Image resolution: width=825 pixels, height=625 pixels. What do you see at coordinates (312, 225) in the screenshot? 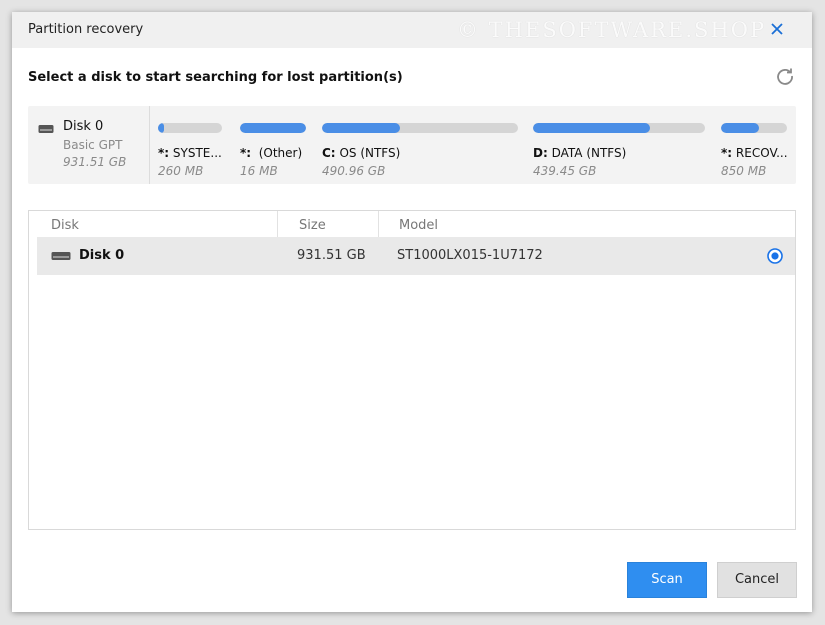
I see `column-header-size: Size` at bounding box center [312, 225].